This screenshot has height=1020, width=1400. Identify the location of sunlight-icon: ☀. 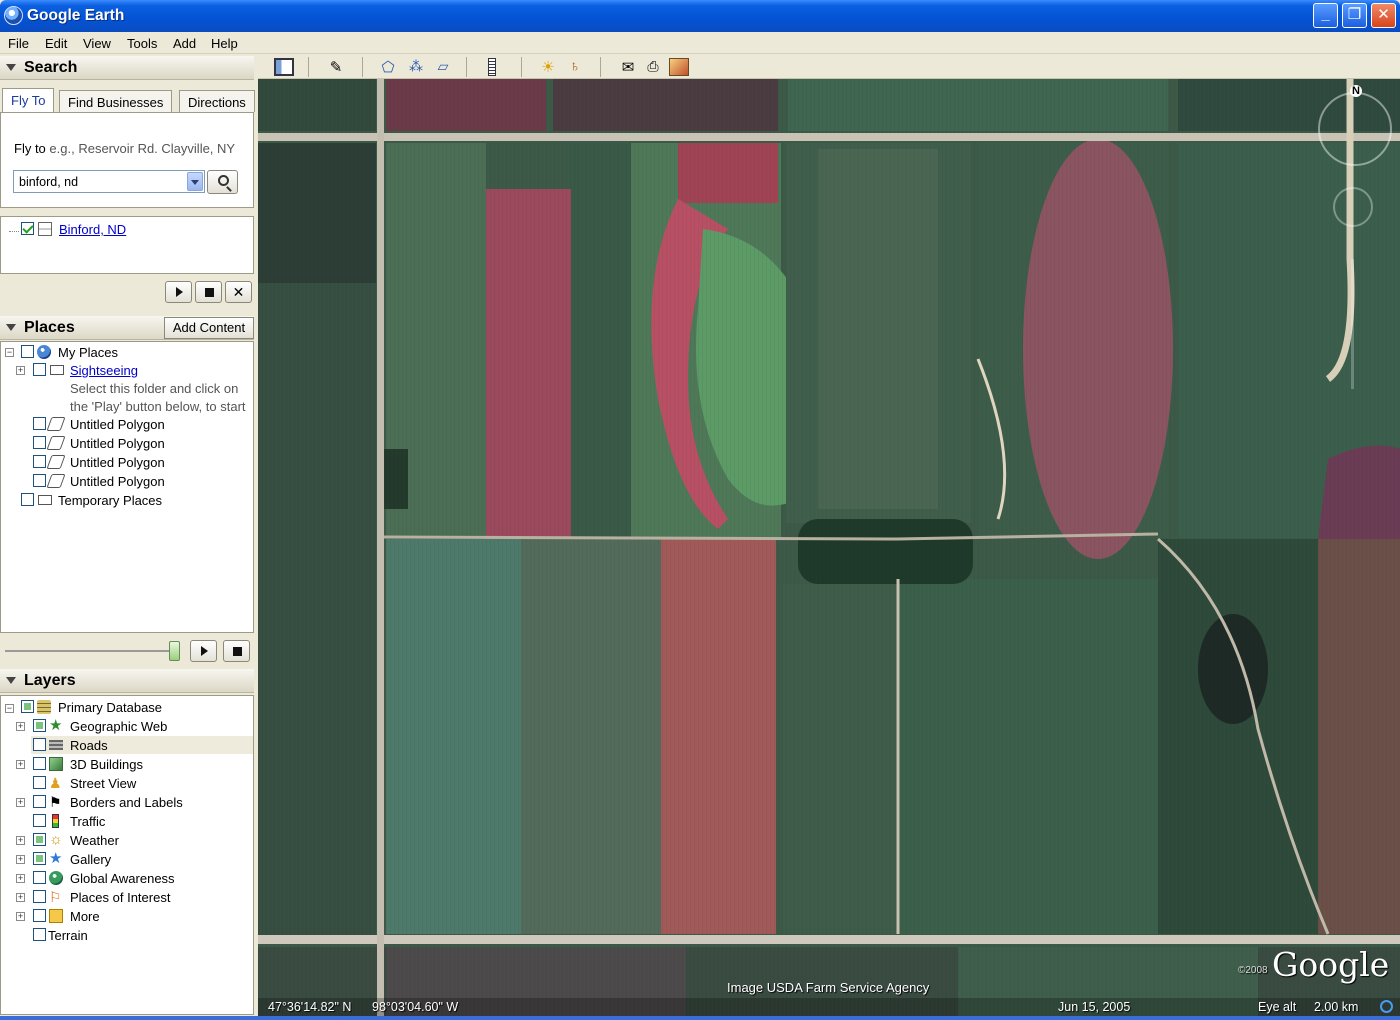
(548, 67).